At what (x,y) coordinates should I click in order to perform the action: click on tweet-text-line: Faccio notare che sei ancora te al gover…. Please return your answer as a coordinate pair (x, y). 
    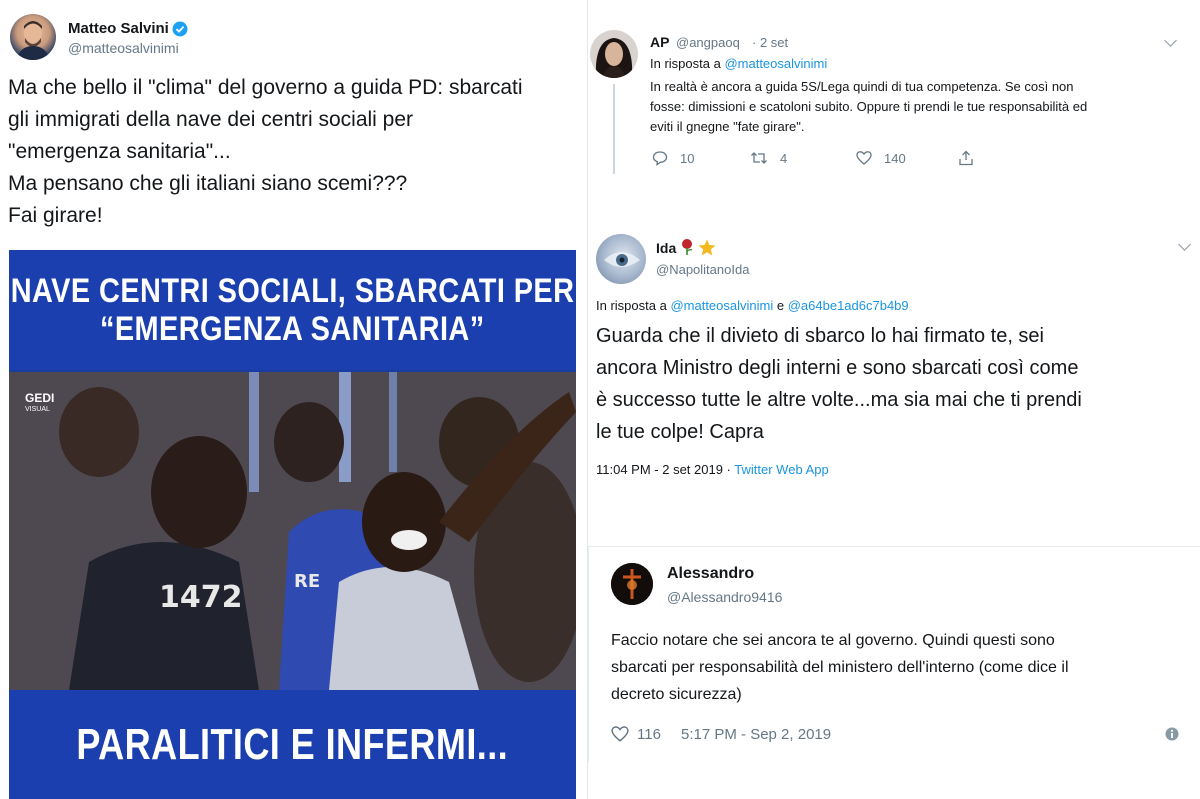
    Looking at the image, I should click on (833, 640).